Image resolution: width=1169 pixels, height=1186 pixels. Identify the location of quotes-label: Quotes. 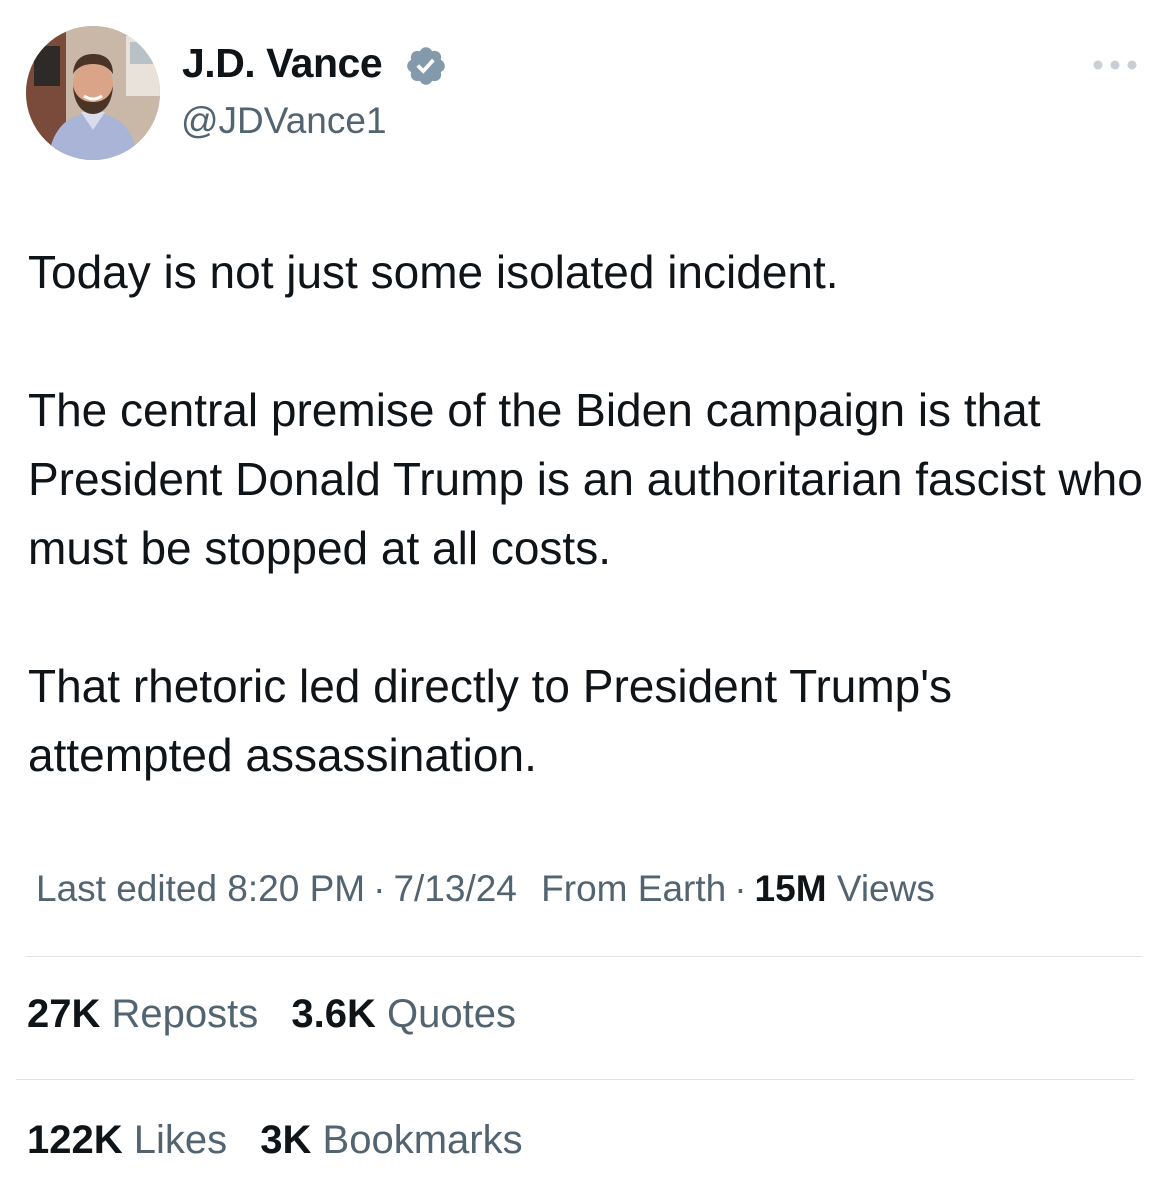
(451, 1014).